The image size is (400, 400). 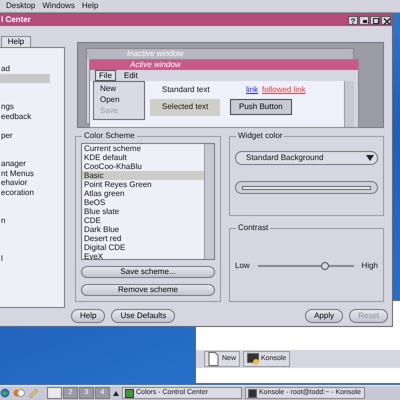 What do you see at coordinates (32, 135) in the screenshot?
I see `sidebar-item: per` at bounding box center [32, 135].